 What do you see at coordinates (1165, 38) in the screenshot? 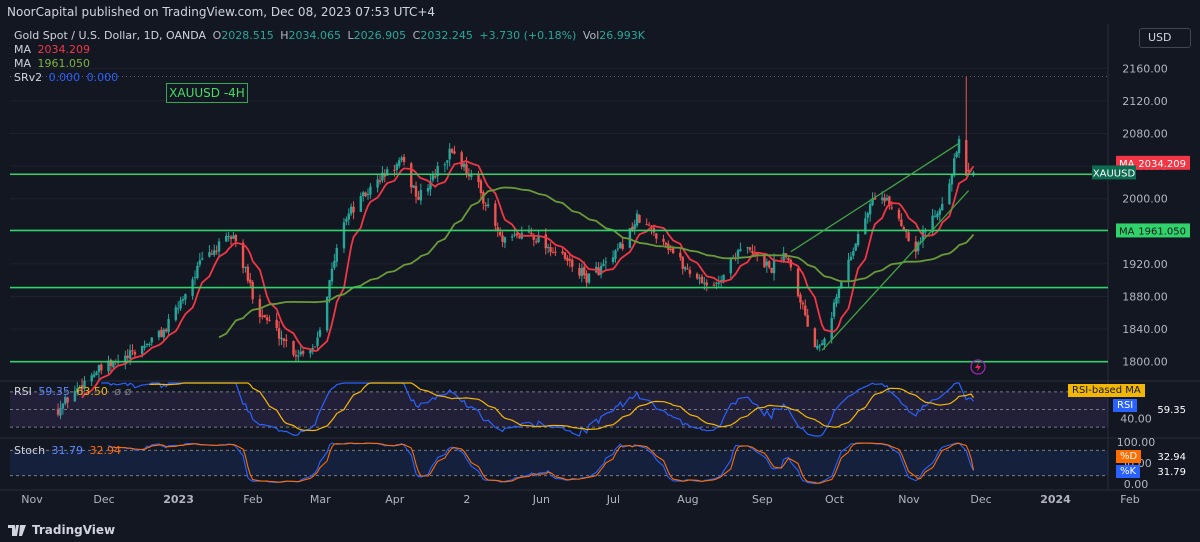
I see `currency-selector: USD` at bounding box center [1165, 38].